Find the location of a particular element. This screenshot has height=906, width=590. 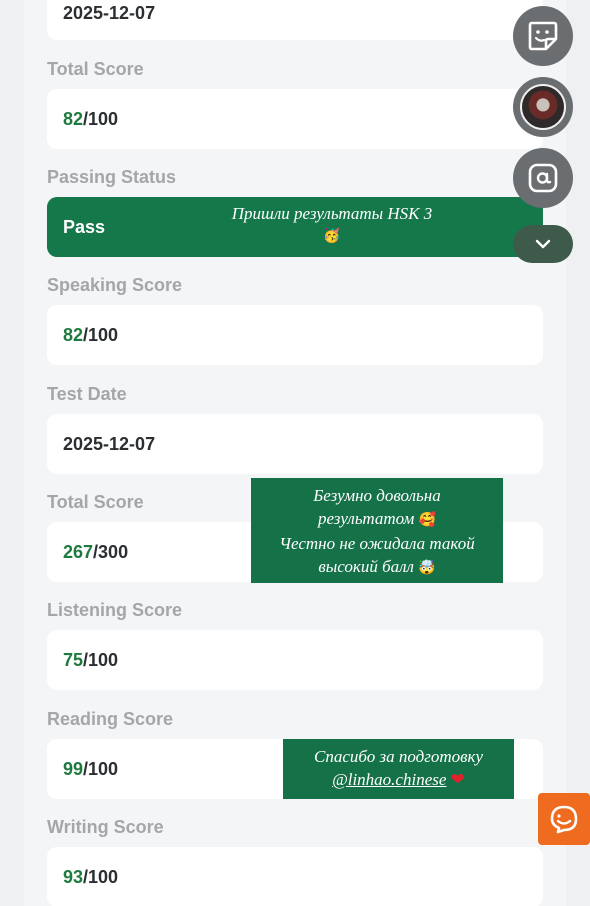

support-chat-icon is located at coordinates (564, 819).